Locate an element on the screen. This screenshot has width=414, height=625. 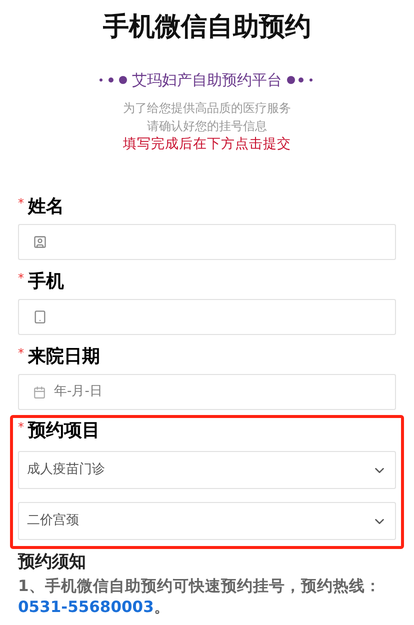
dots-icon is located at coordinates (112, 80).